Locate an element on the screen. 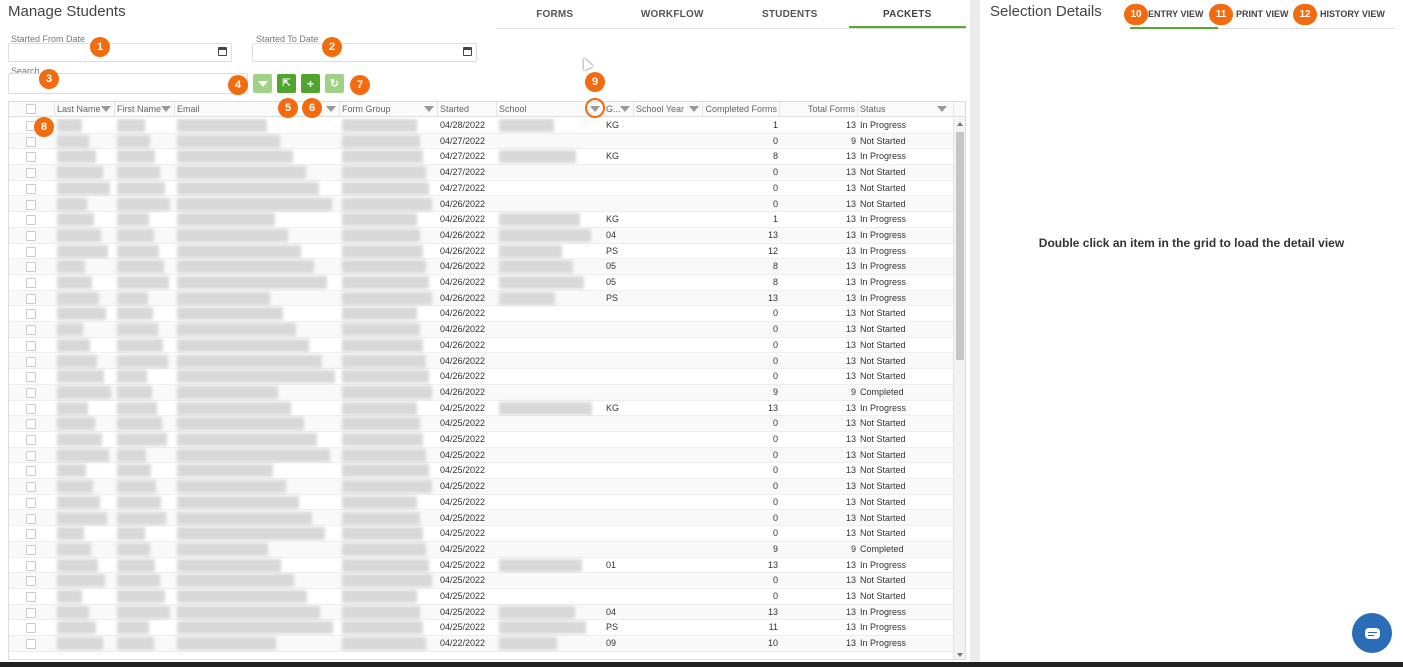  header-total-forms: Total Forms is located at coordinates (819, 109).